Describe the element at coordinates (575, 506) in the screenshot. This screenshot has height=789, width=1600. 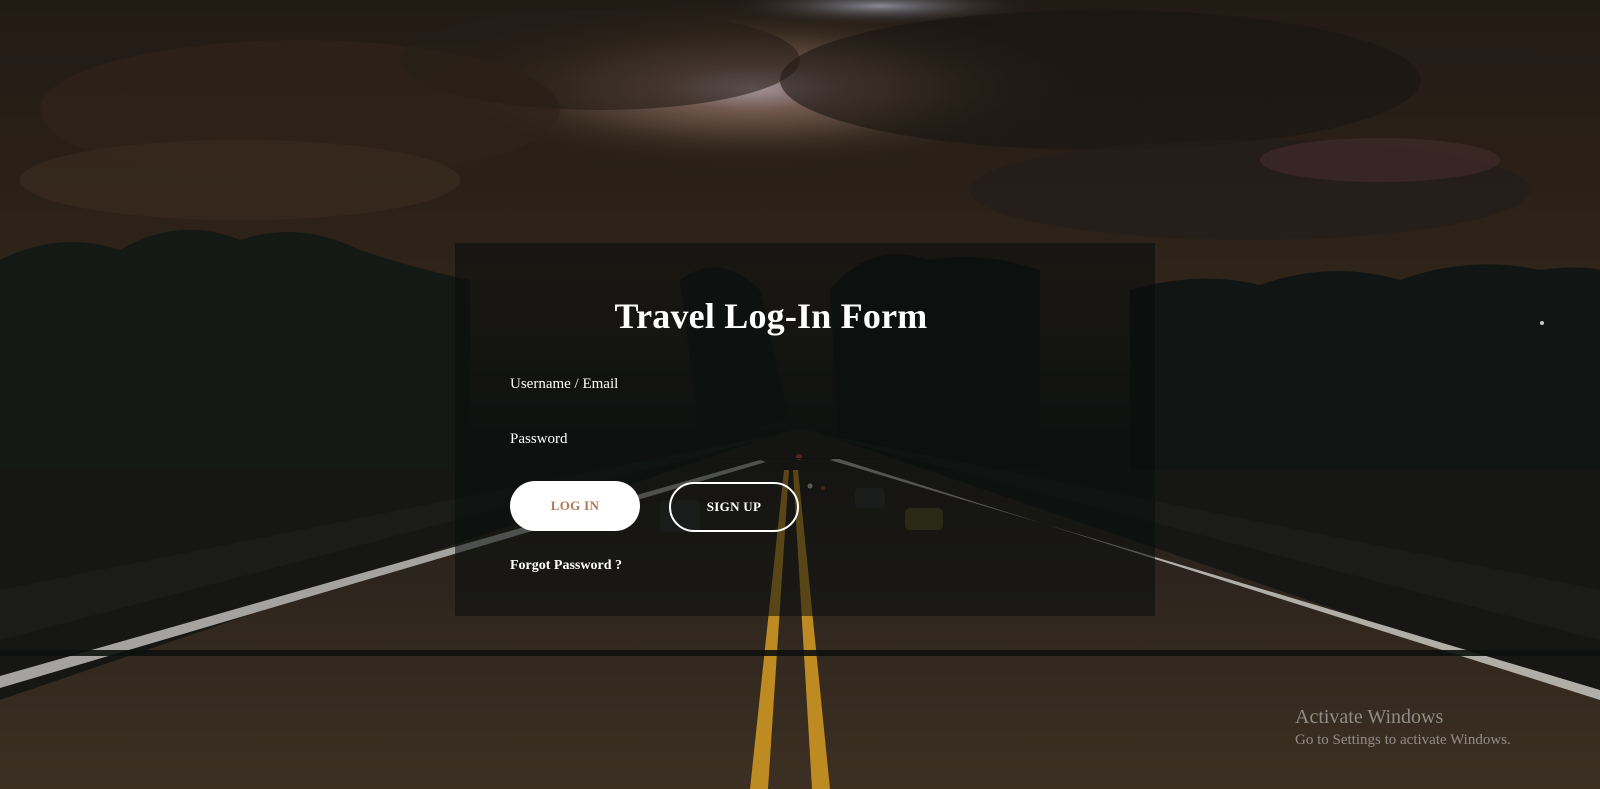
I see `login-button: LOG IN` at that location.